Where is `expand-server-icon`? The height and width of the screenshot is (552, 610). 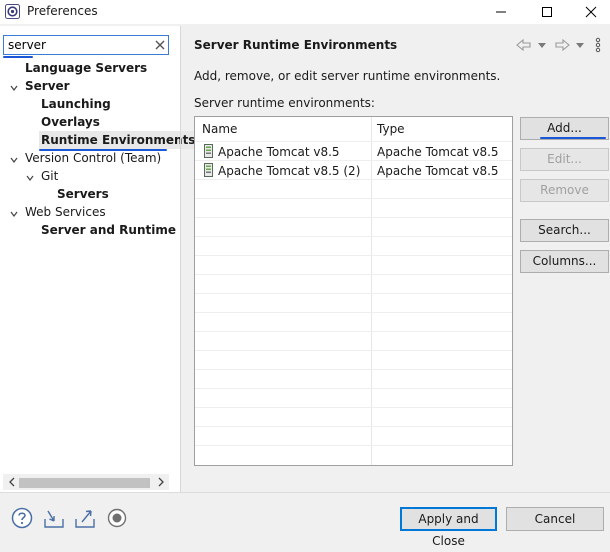
expand-server-icon is located at coordinates (14, 88).